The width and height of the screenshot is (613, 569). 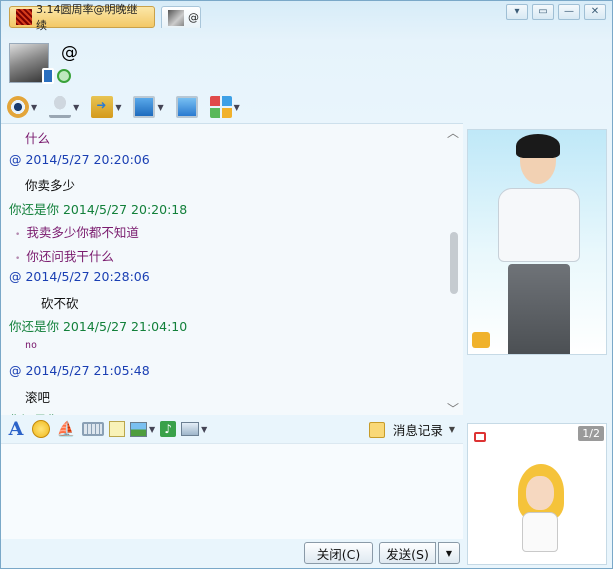 I want to click on image-icon, so click(x=138, y=429).